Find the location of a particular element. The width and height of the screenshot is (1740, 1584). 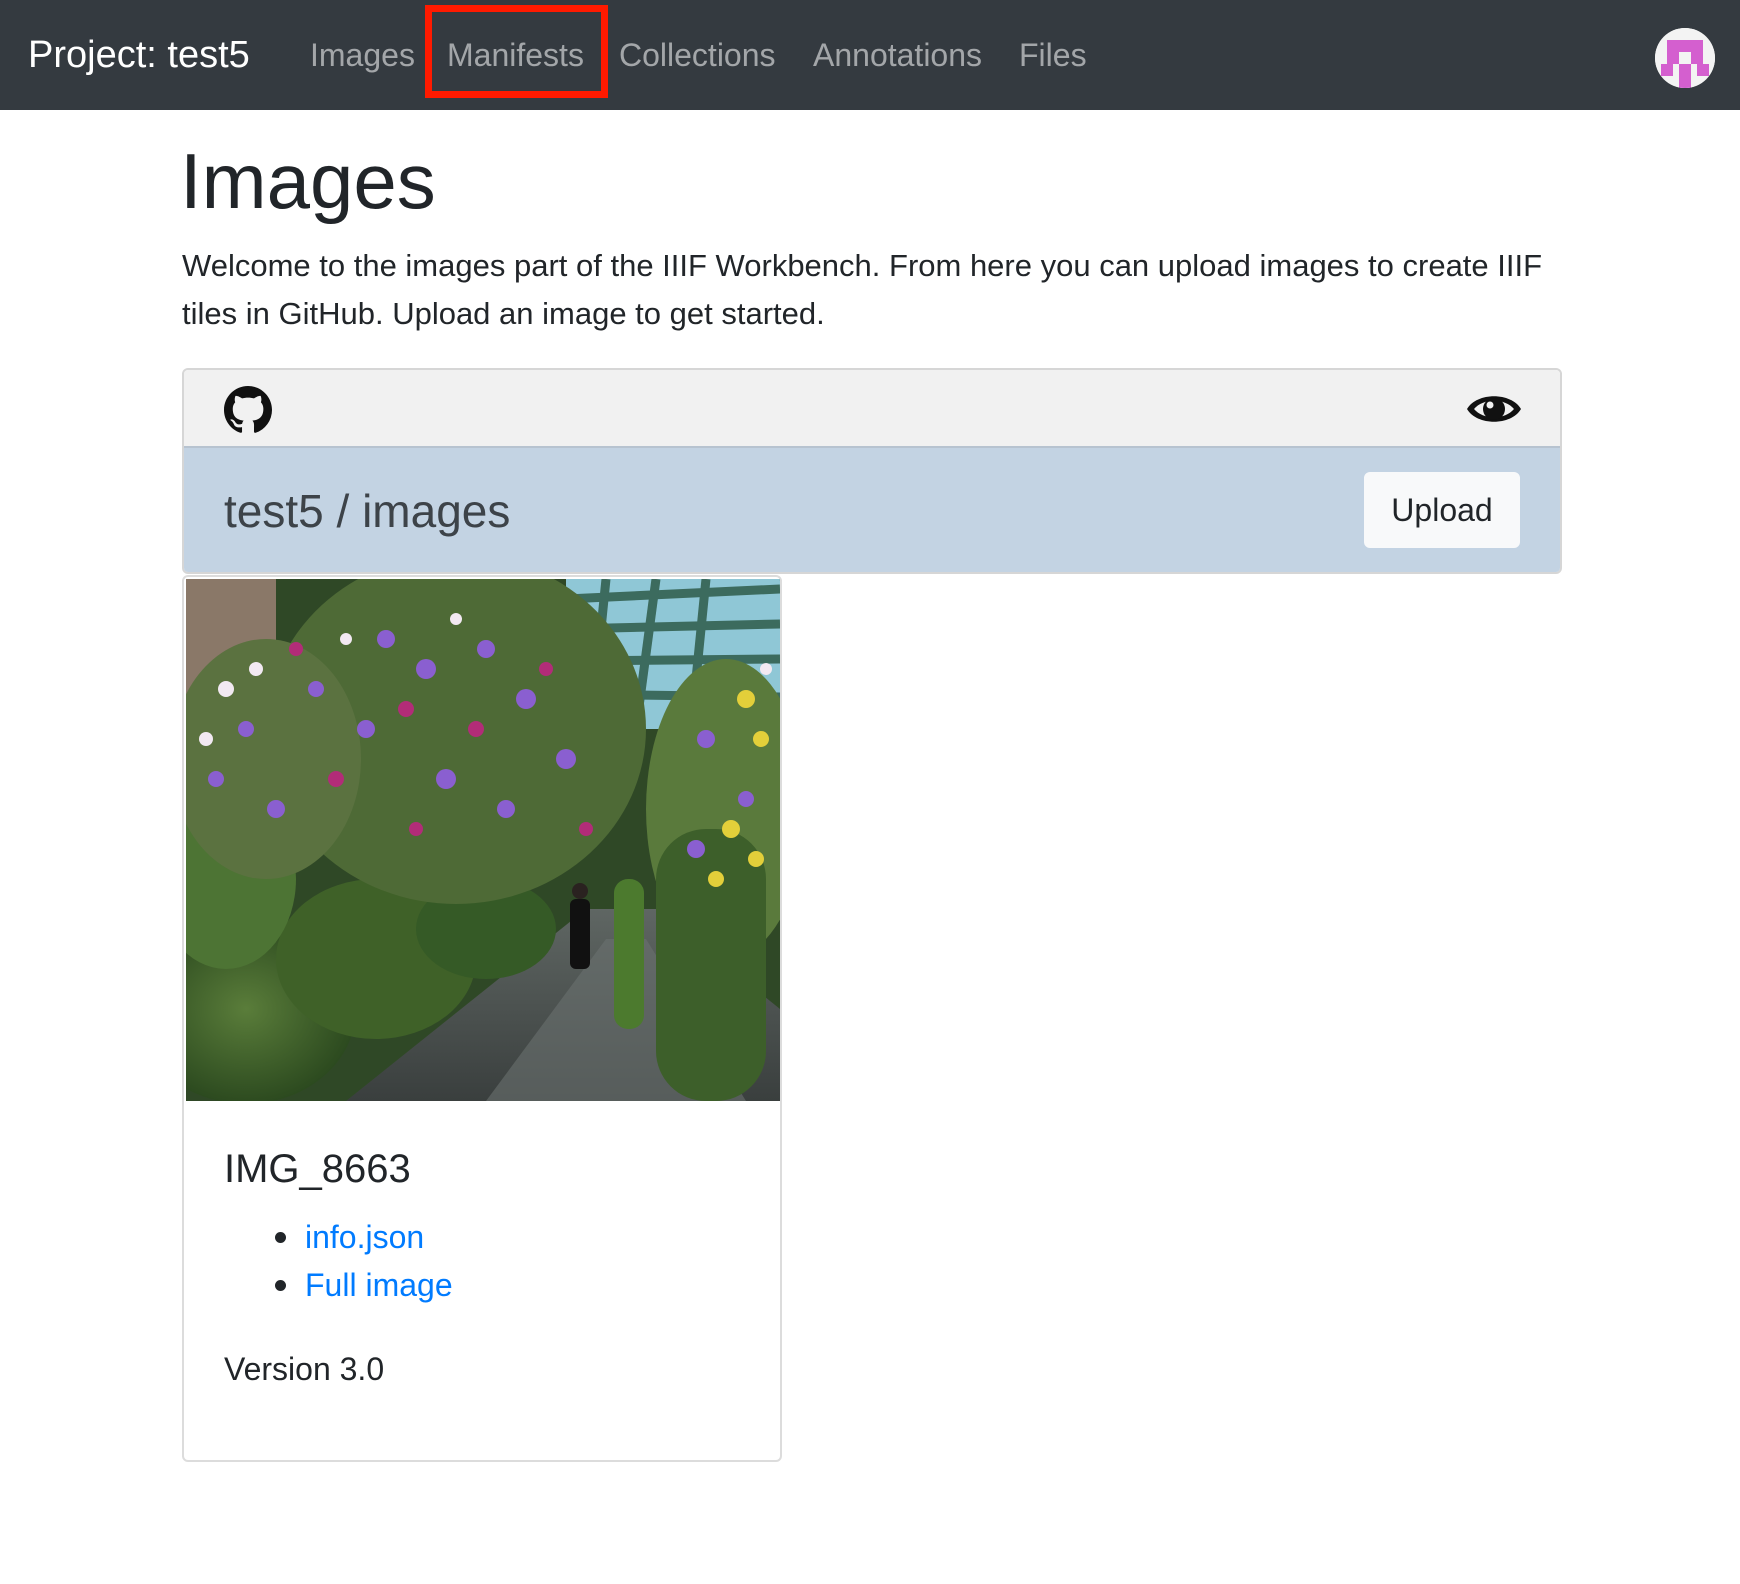

list-item: info.json is located at coordinates (338, 1237).